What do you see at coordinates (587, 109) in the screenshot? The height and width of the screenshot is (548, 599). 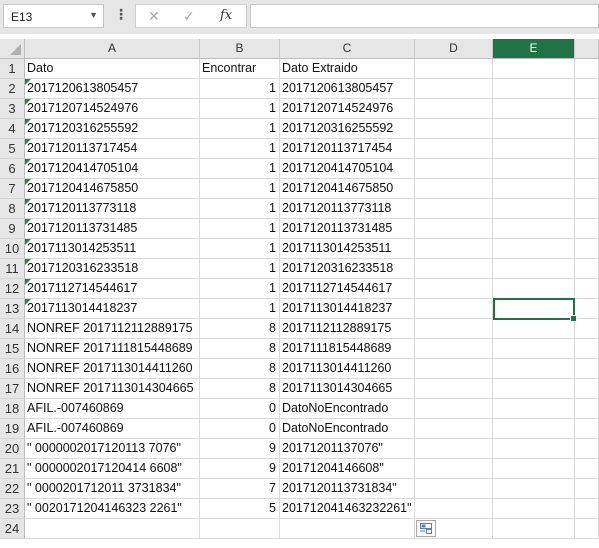 I see `cell-f3` at bounding box center [587, 109].